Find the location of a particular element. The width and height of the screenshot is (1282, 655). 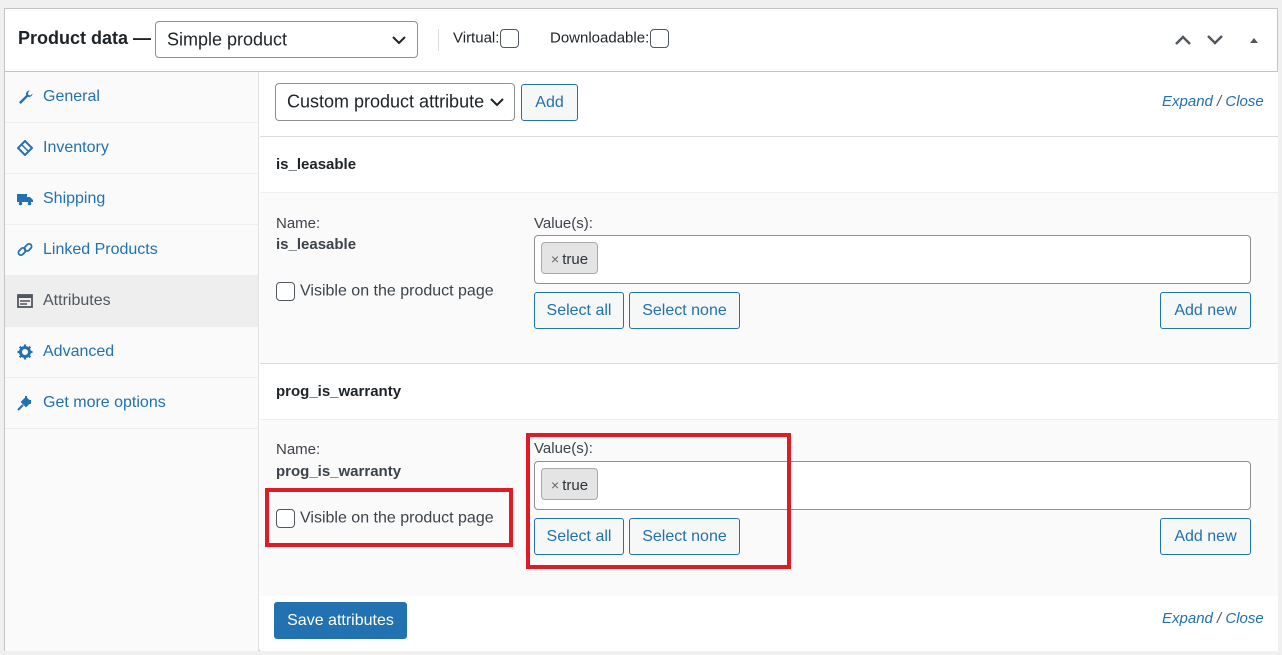

tab-get-more-options-label: Get more options is located at coordinates (104, 402).